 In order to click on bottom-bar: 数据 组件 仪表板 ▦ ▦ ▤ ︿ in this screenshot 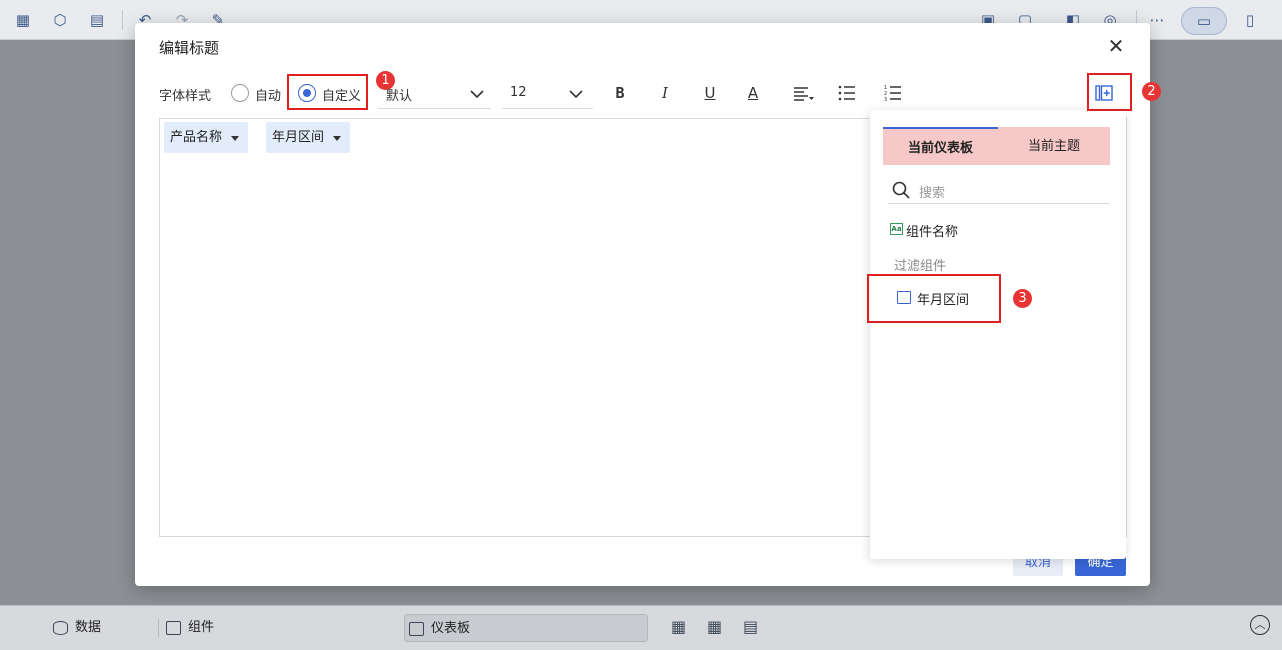, I will do `click(641, 627)`.